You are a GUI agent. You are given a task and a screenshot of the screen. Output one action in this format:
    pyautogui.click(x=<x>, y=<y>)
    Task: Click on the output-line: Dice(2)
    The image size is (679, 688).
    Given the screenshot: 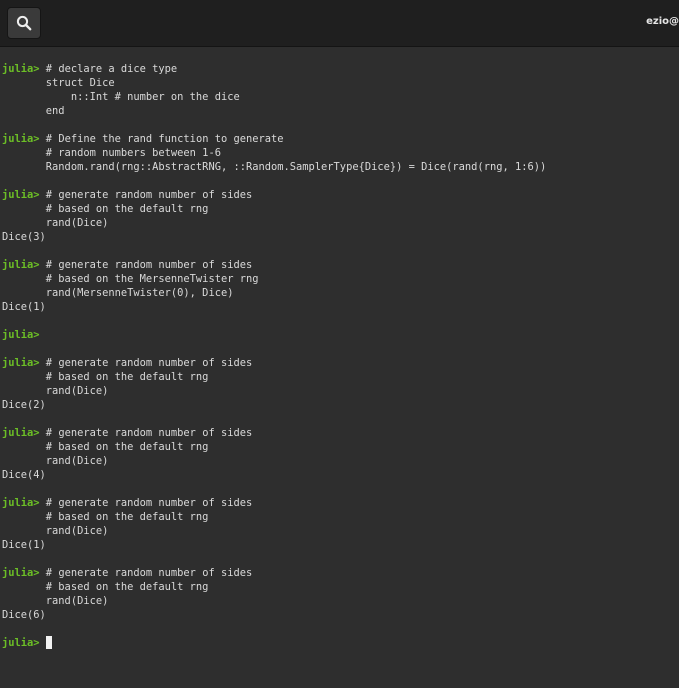 What is the action you would take?
    pyautogui.click(x=340, y=405)
    